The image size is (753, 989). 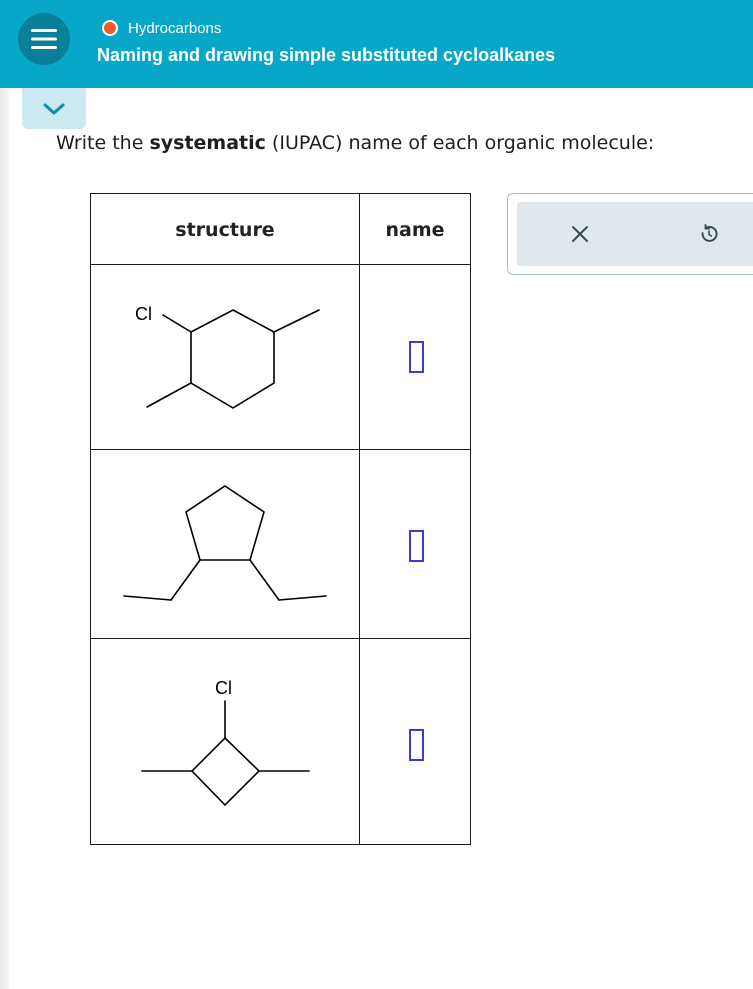 I want to click on hamburger-icon, so click(x=44, y=39).